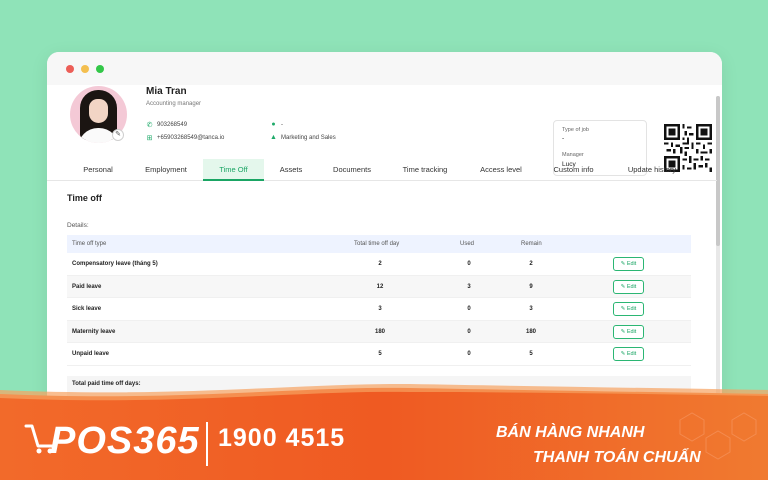 The width and height of the screenshot is (768, 480). What do you see at coordinates (575, 130) in the screenshot?
I see `type-of-job-label: Type of job` at bounding box center [575, 130].